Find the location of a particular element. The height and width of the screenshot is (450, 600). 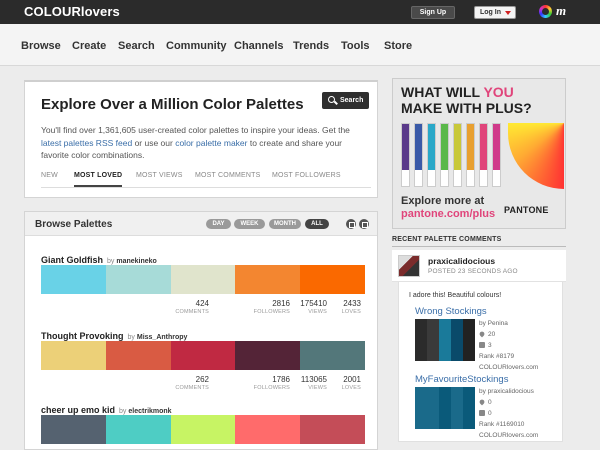

mini-palette-title: MyFavouriteStockings is located at coordinates (461, 379).